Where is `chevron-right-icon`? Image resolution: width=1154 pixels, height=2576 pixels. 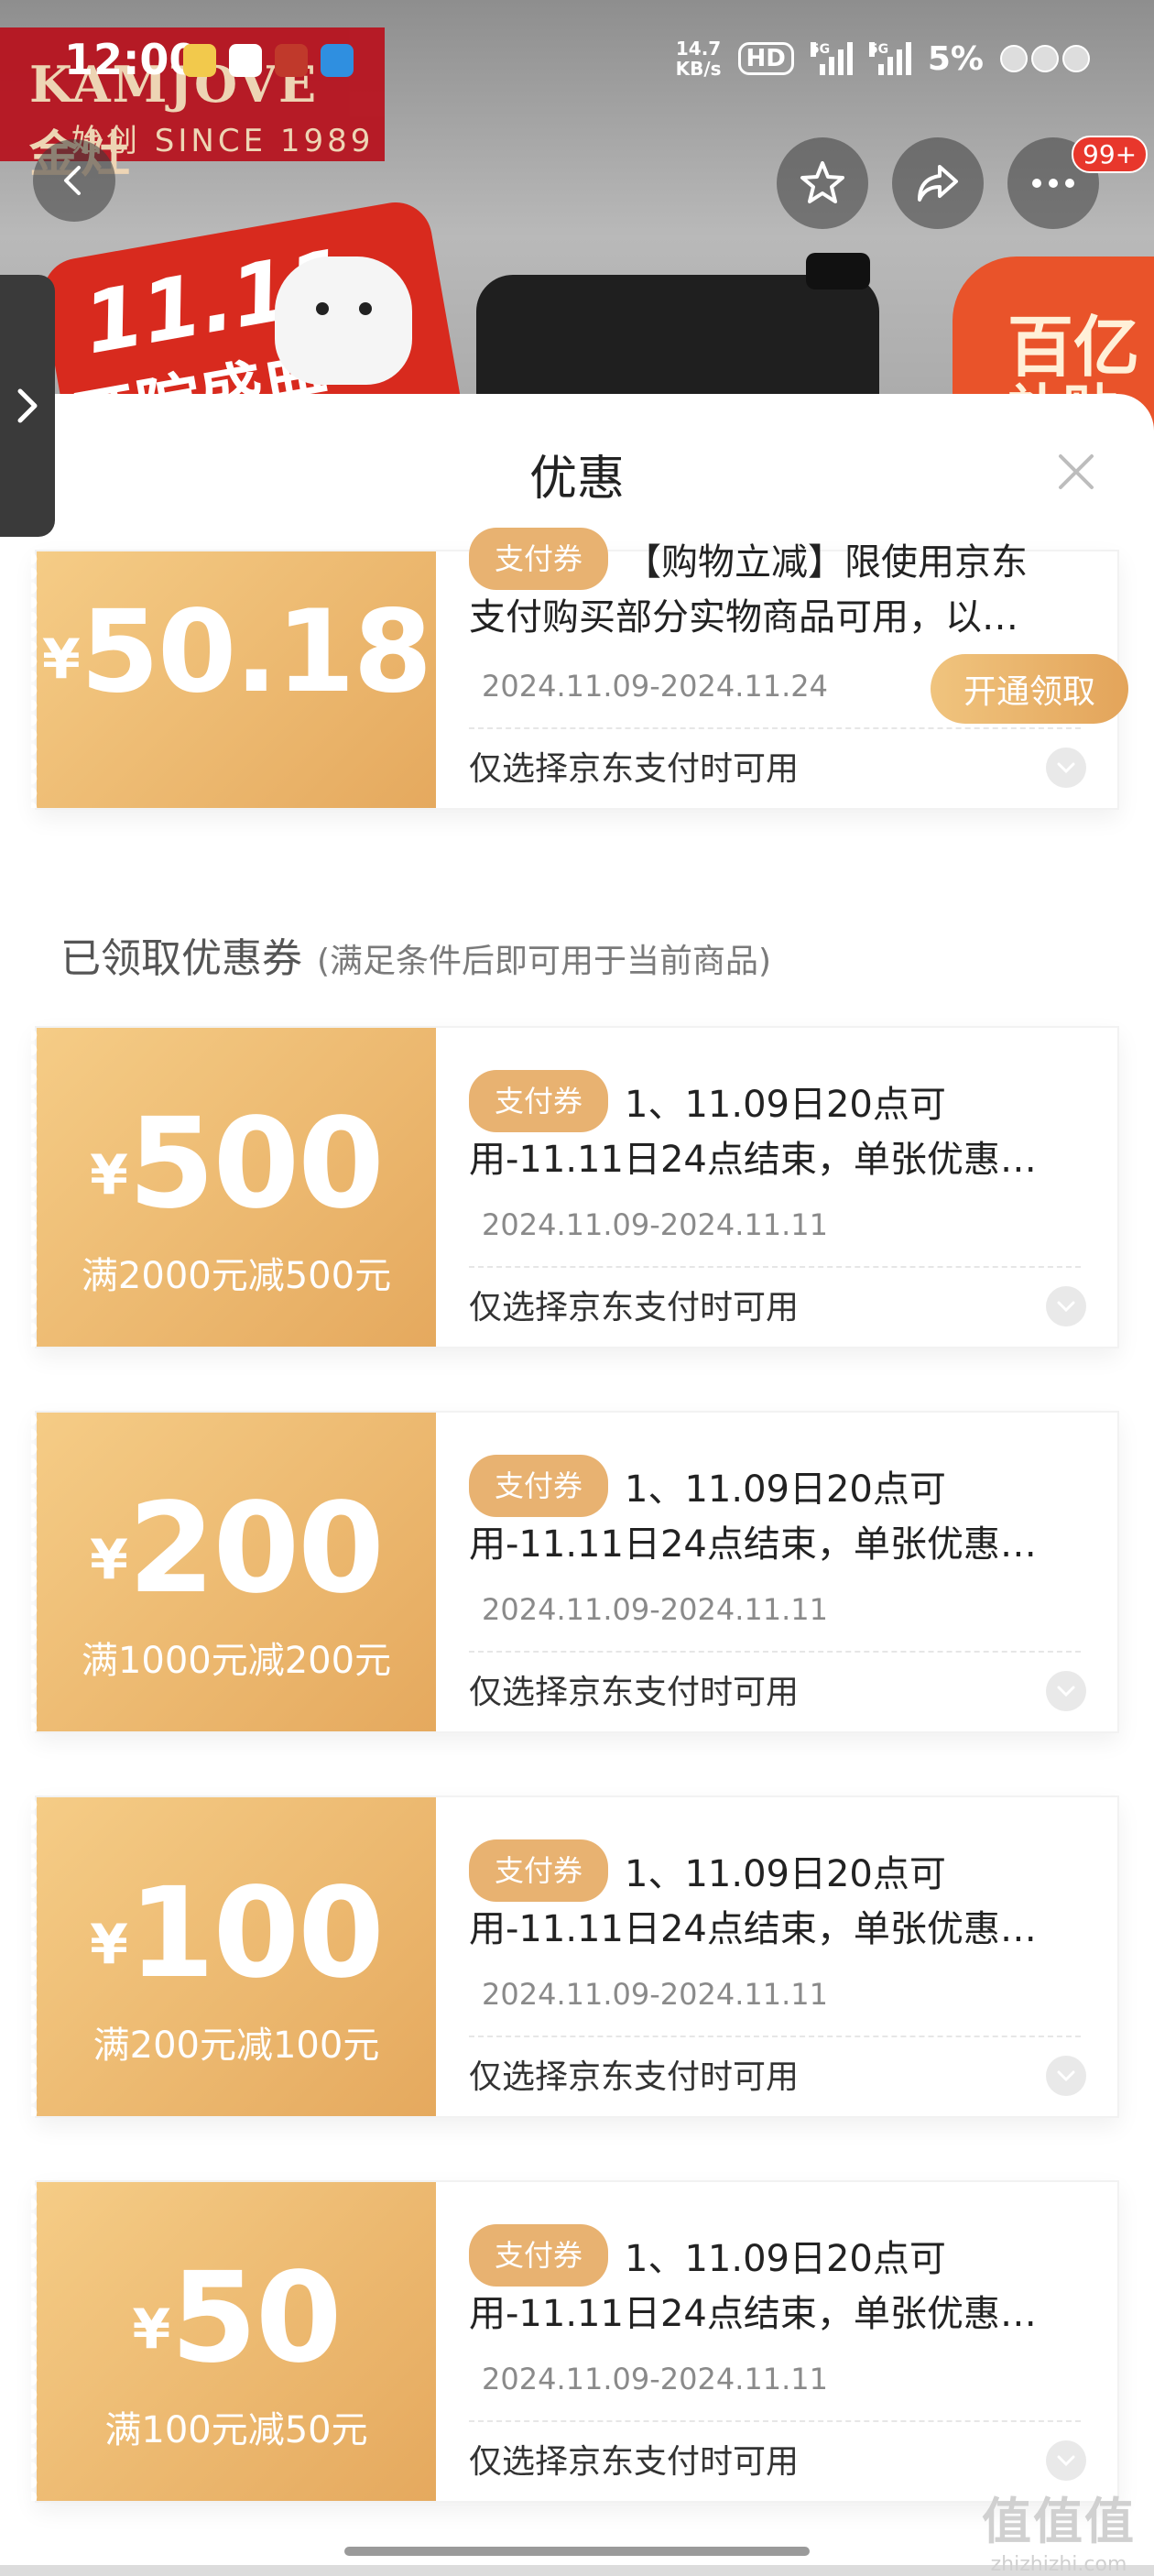 chevron-right-icon is located at coordinates (27, 406).